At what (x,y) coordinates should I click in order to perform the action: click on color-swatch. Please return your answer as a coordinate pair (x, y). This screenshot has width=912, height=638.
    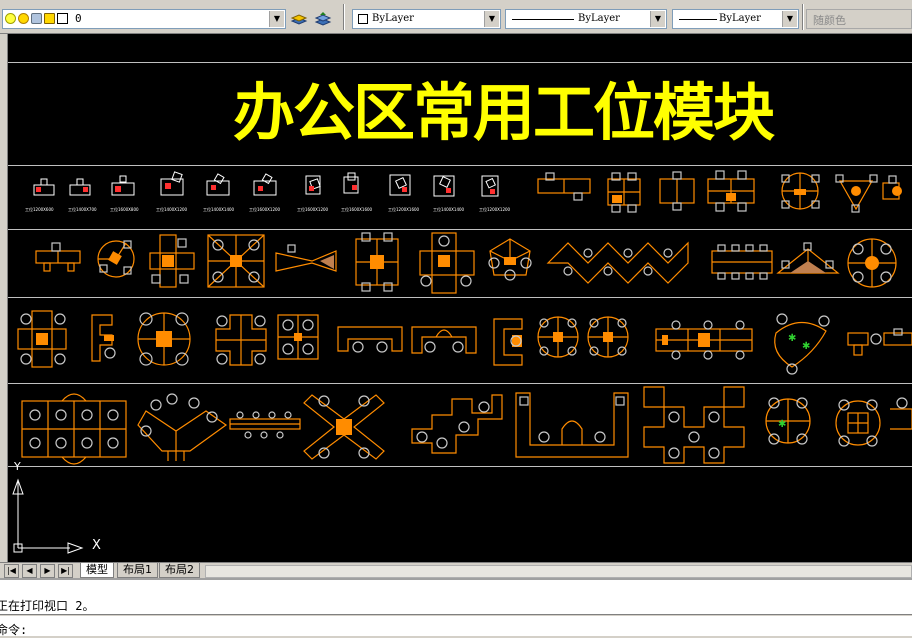
    Looking at the image, I should click on (363, 19).